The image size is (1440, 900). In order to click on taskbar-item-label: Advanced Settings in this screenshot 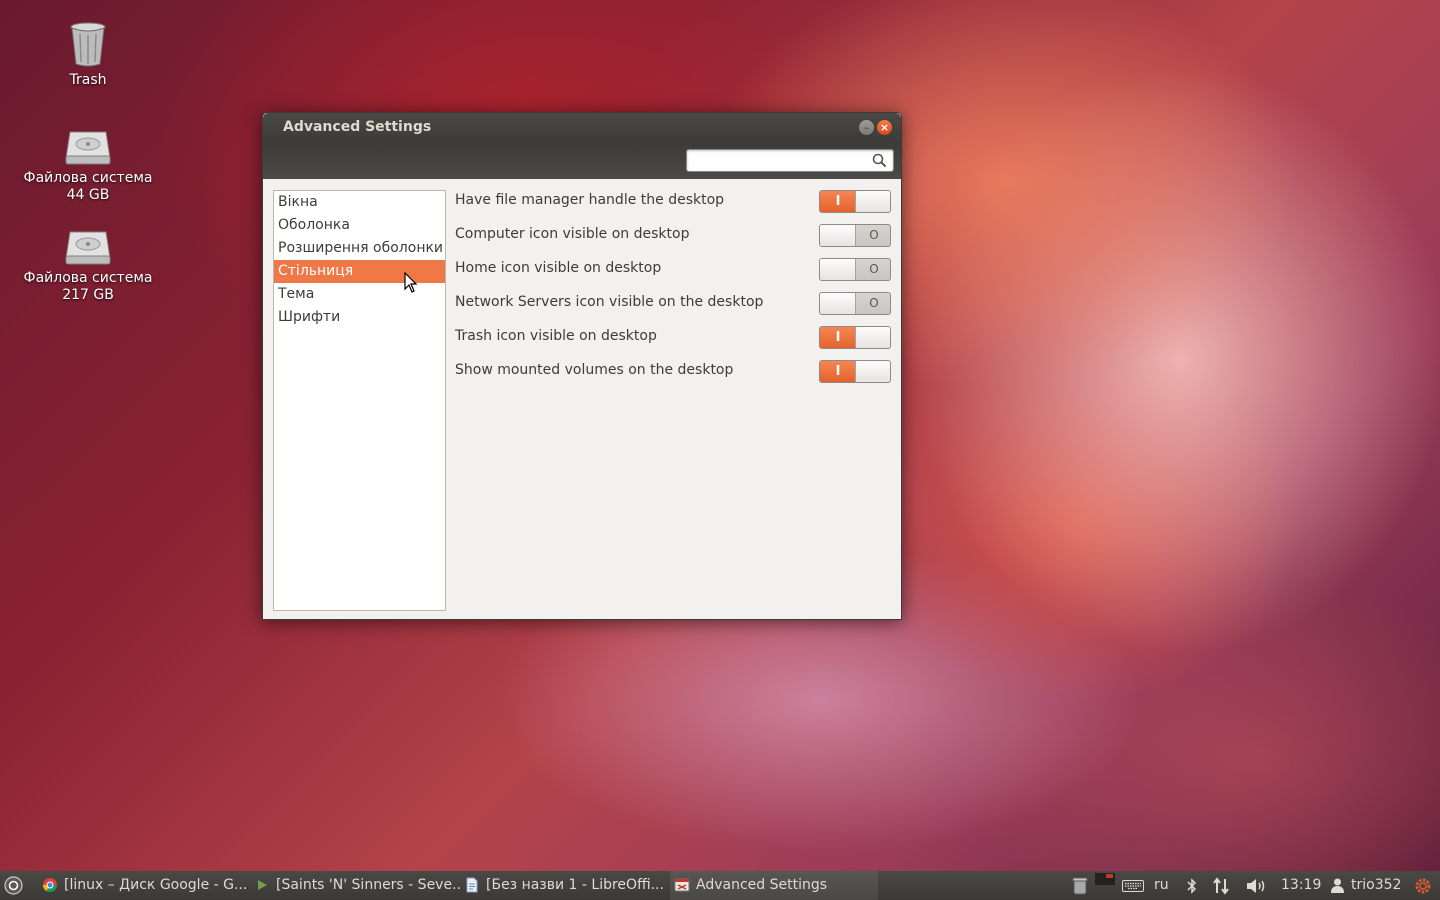, I will do `click(762, 885)`.